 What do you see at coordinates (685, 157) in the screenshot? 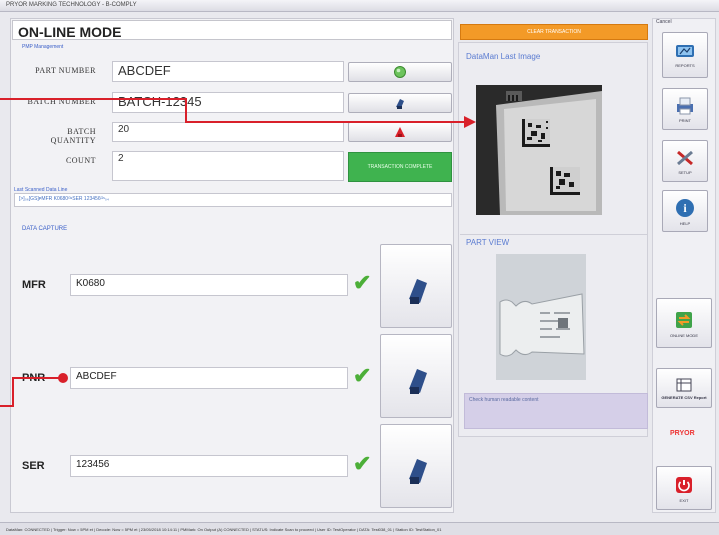
I see `setup-icon` at bounding box center [685, 157].